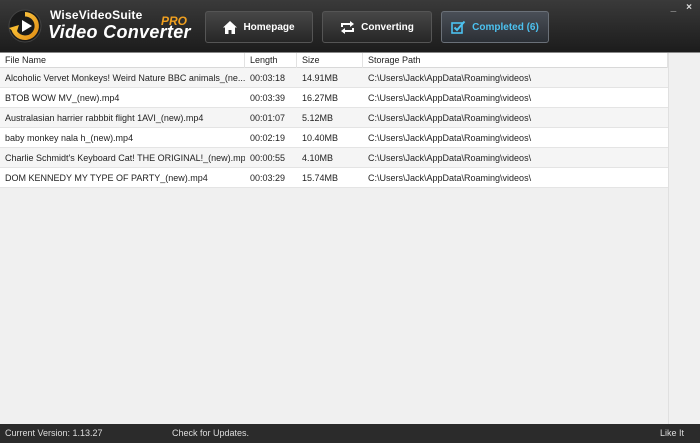 The height and width of the screenshot is (443, 700). I want to click on window-controls: _ ×, so click(681, 8).